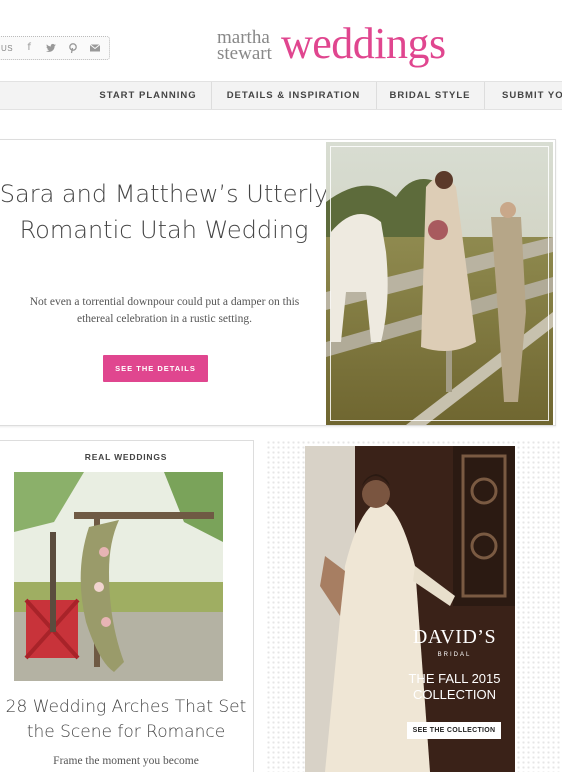  I want to click on site-logo: martha stewart weddings, so click(352, 45).